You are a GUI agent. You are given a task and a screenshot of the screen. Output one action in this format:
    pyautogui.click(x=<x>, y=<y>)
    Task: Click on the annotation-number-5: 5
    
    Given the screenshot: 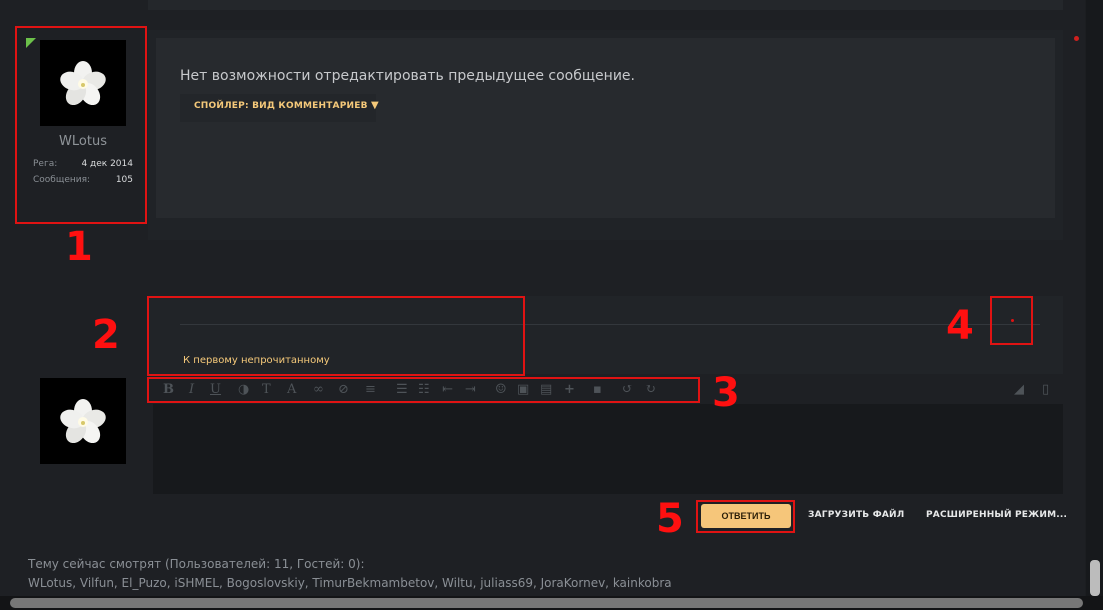 What is the action you would take?
    pyautogui.click(x=670, y=519)
    